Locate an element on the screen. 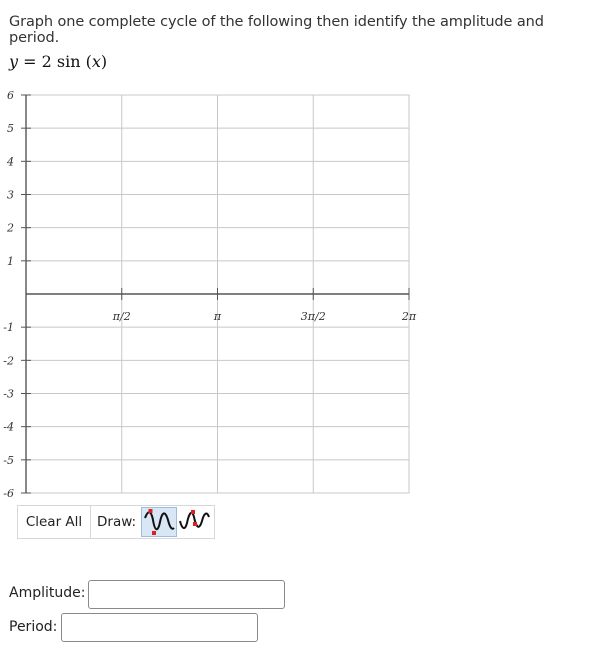 Image resolution: width=594 pixels, height=655 pixels. y-tick-label: -1 is located at coordinates (8, 327).